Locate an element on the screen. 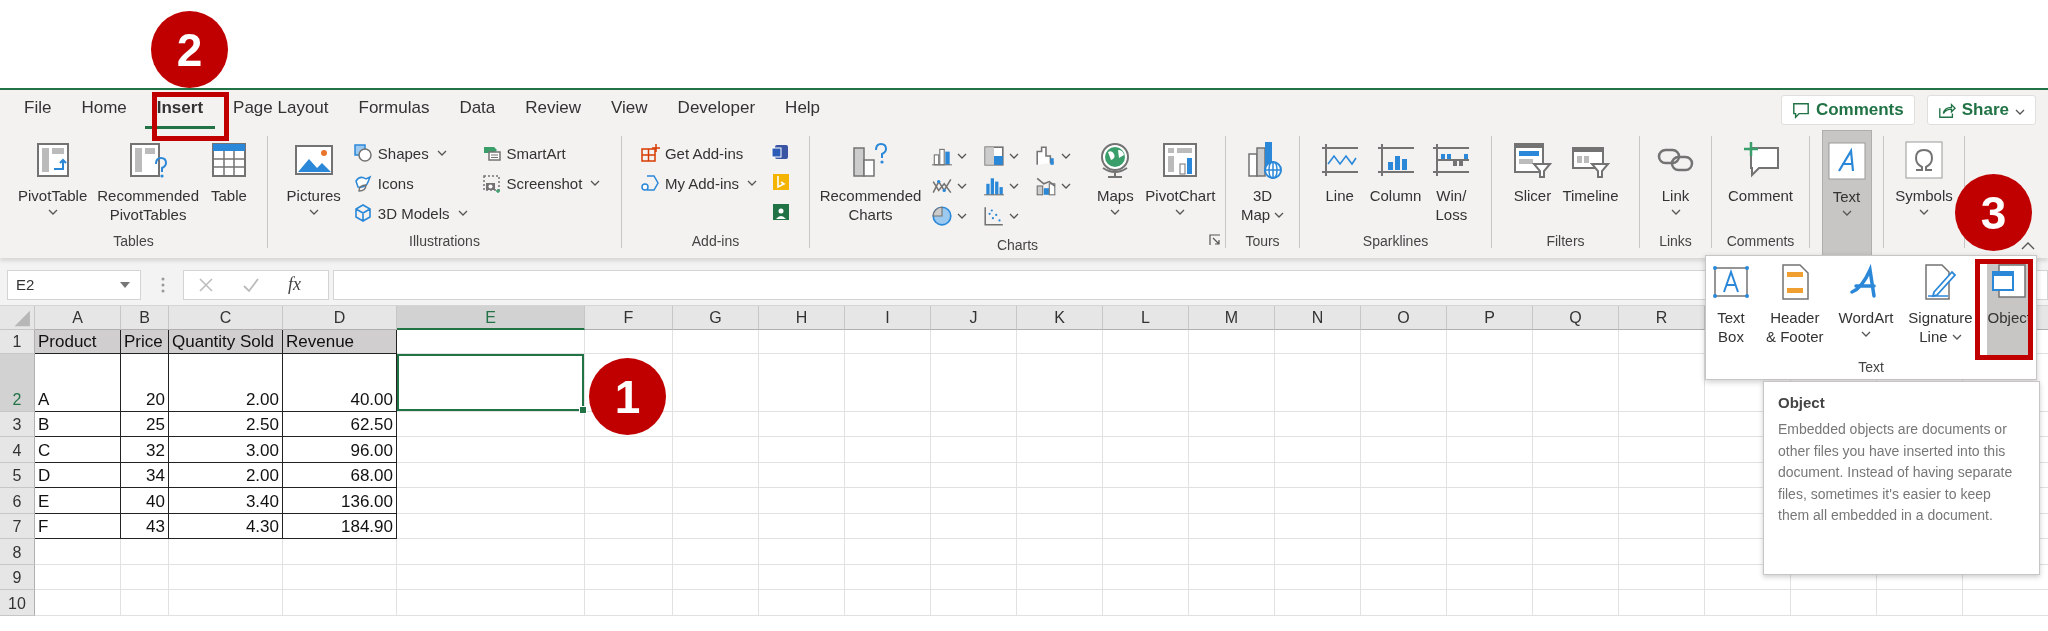 Image resolution: width=2048 pixels, height=631 pixels. app-icon is located at coordinates (781, 212).